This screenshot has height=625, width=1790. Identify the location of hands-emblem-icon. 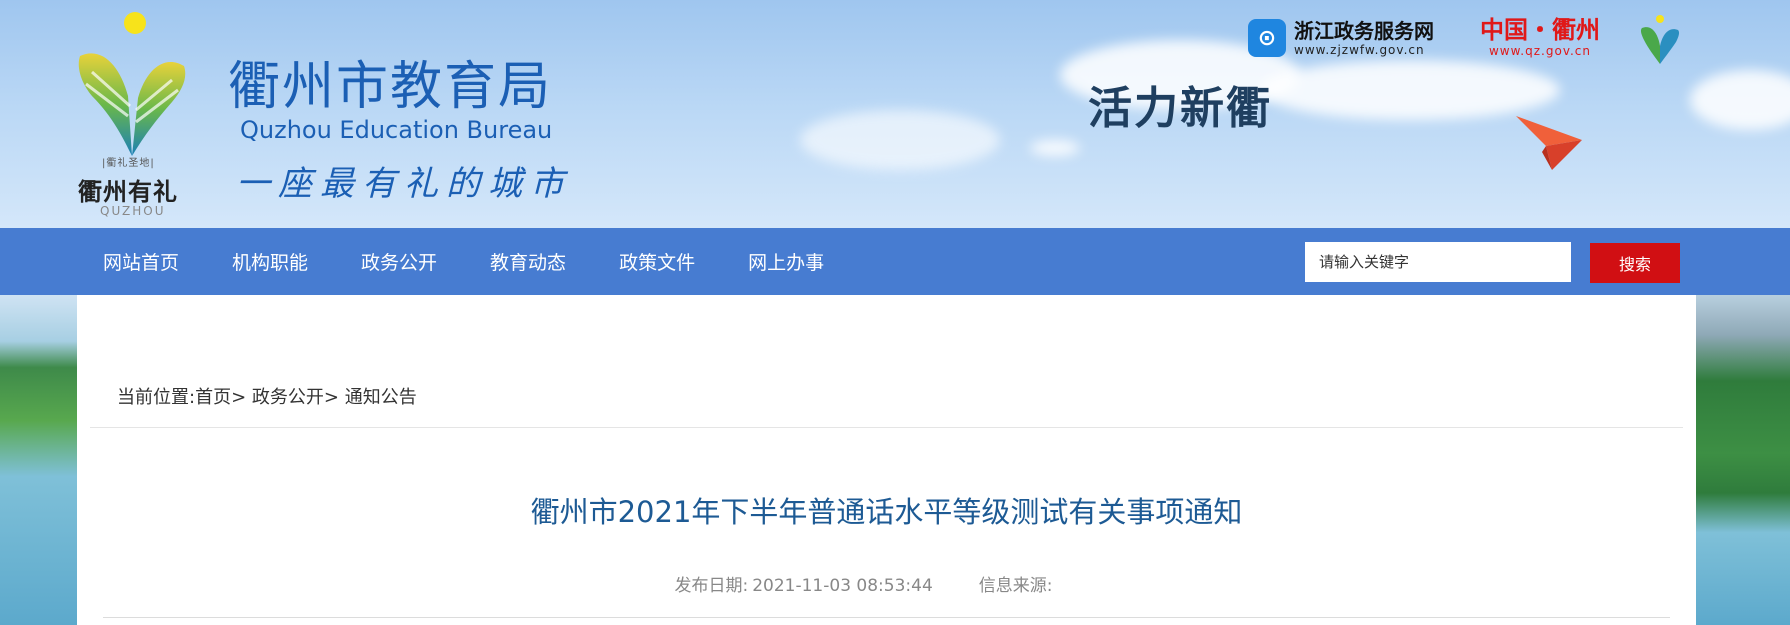
(132, 104).